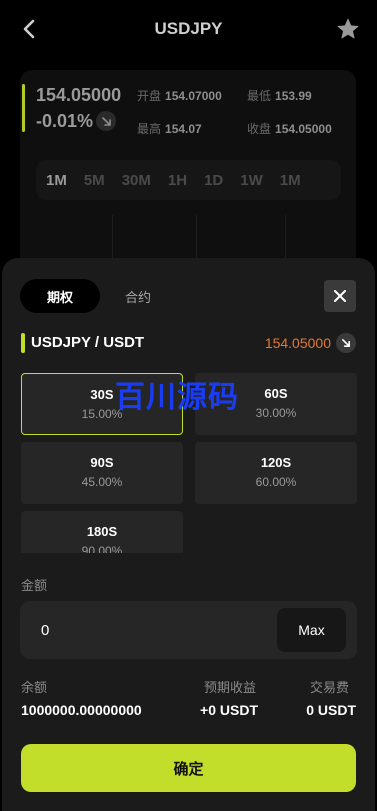 This screenshot has width=377, height=811. What do you see at coordinates (65, 121) in the screenshot?
I see `quote-change: -0.01%` at bounding box center [65, 121].